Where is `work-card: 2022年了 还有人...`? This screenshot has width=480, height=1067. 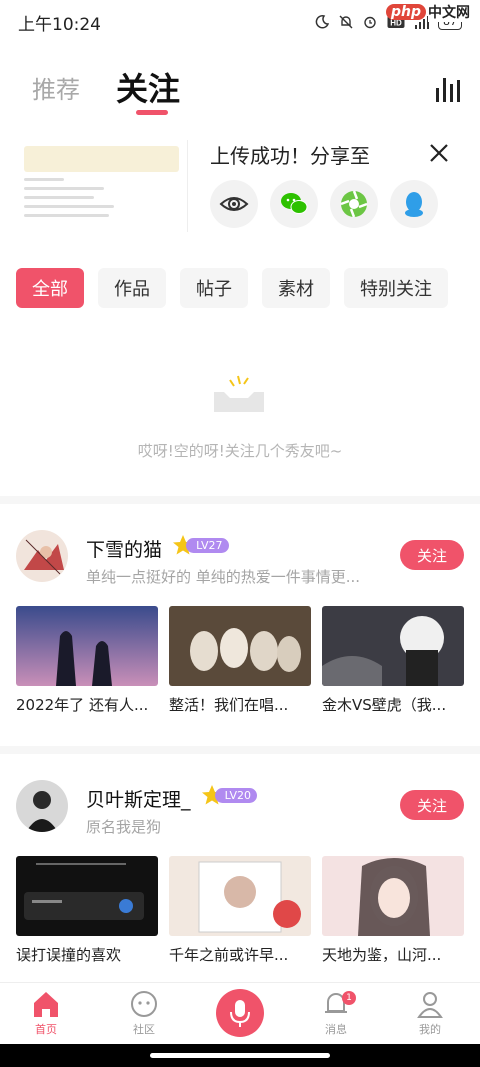 work-card: 2022年了 还有人... is located at coordinates (87, 660).